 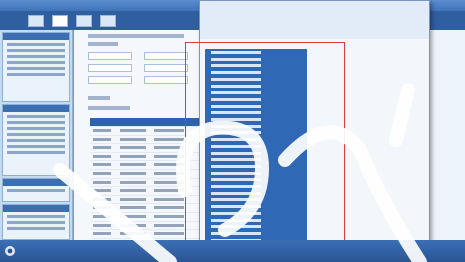 What do you see at coordinates (314, 20) in the screenshot?
I see `dropdown-header` at bounding box center [314, 20].